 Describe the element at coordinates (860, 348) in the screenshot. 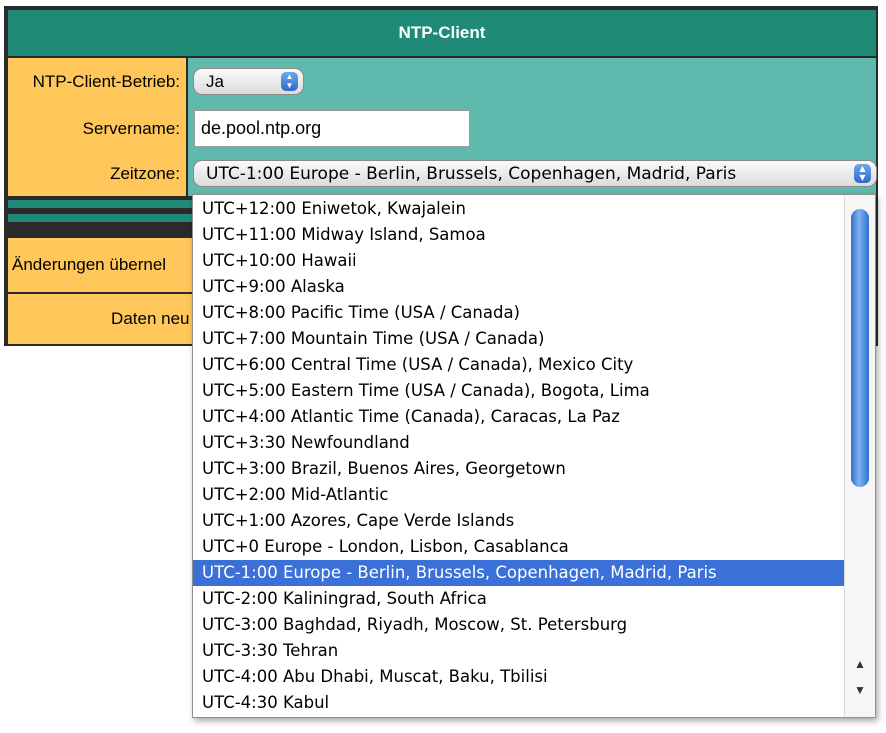

I see `scrollbar-thumb` at that location.